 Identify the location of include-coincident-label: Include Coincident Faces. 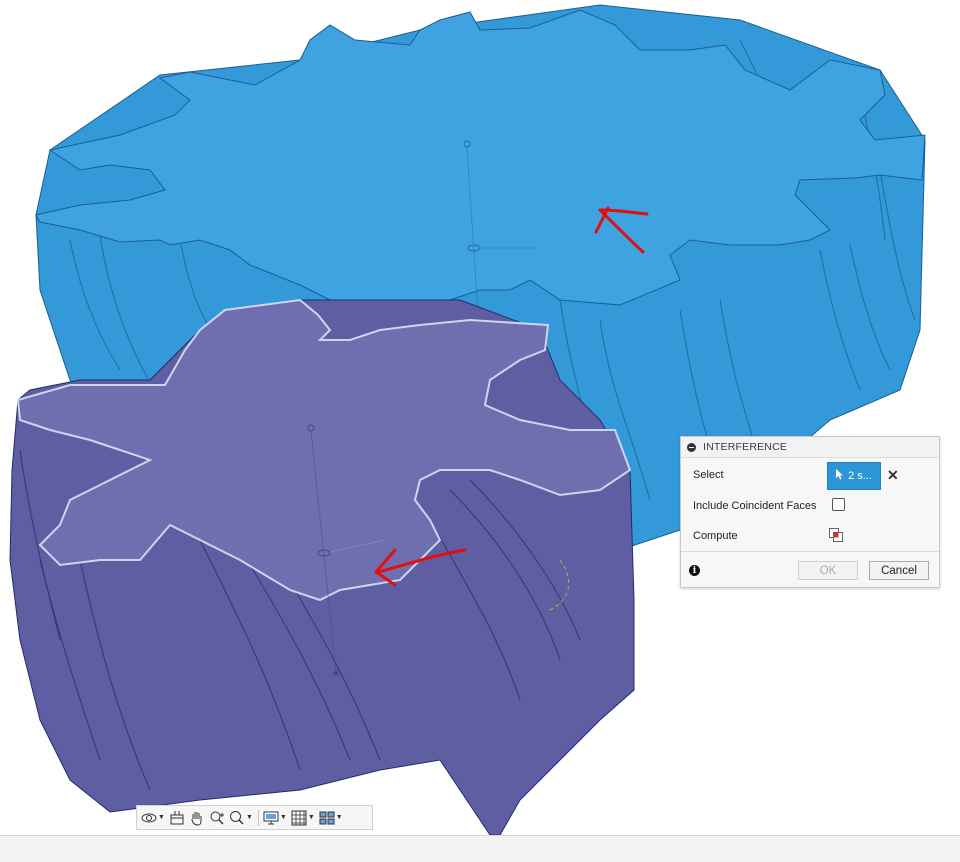
(755, 506).